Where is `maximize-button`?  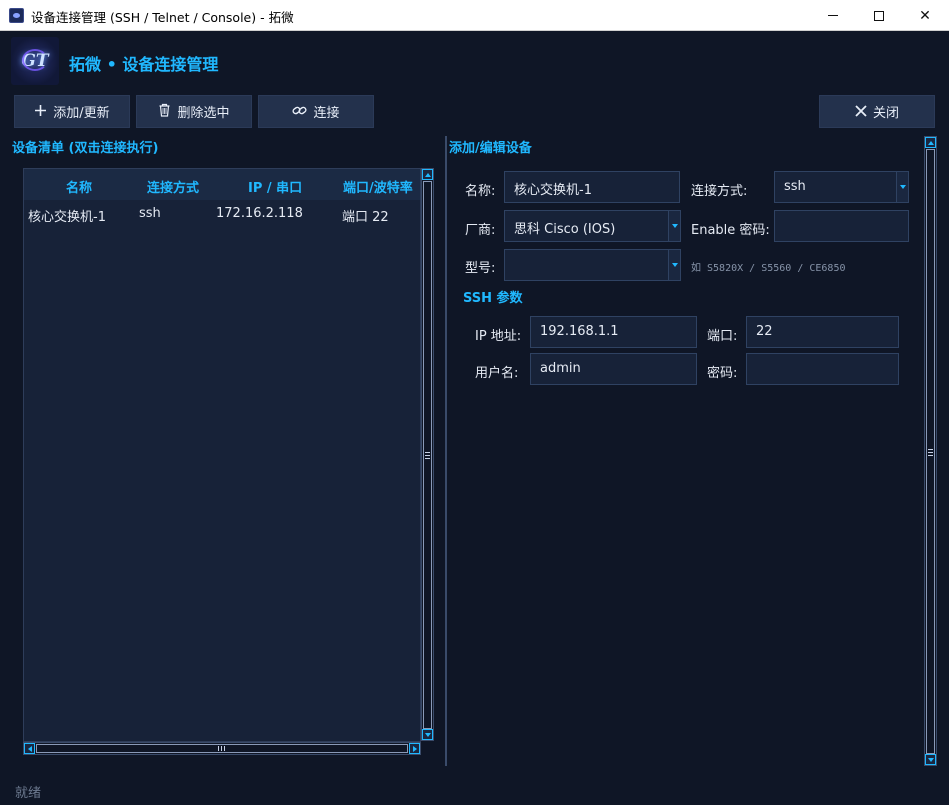 maximize-button is located at coordinates (879, 15).